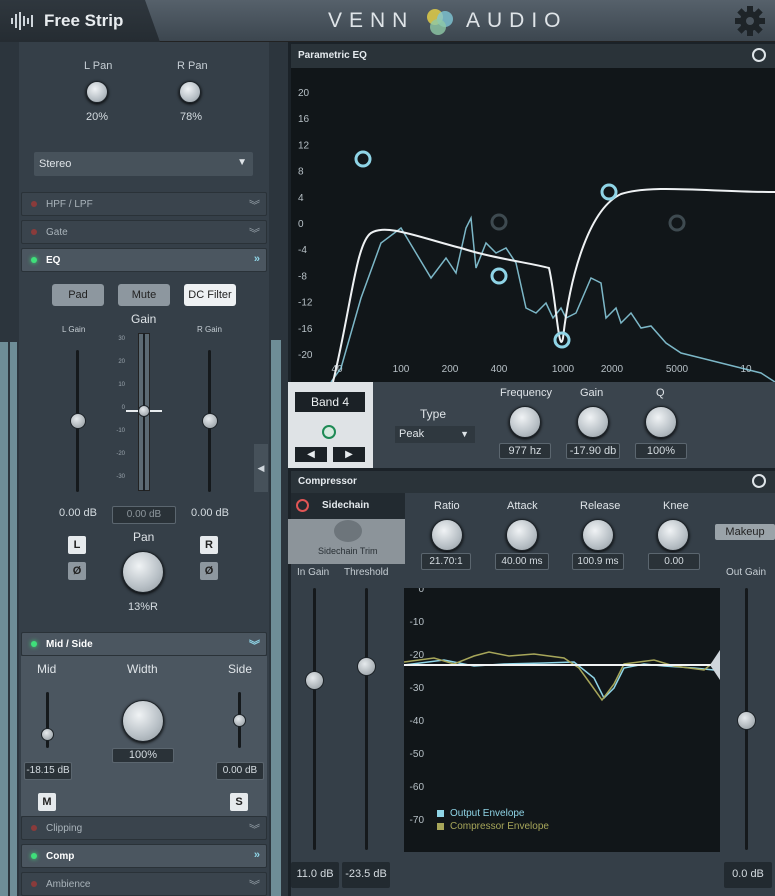  What do you see at coordinates (144, 204) in the screenshot?
I see `section-hpf: HPF / LPF ︾` at bounding box center [144, 204].